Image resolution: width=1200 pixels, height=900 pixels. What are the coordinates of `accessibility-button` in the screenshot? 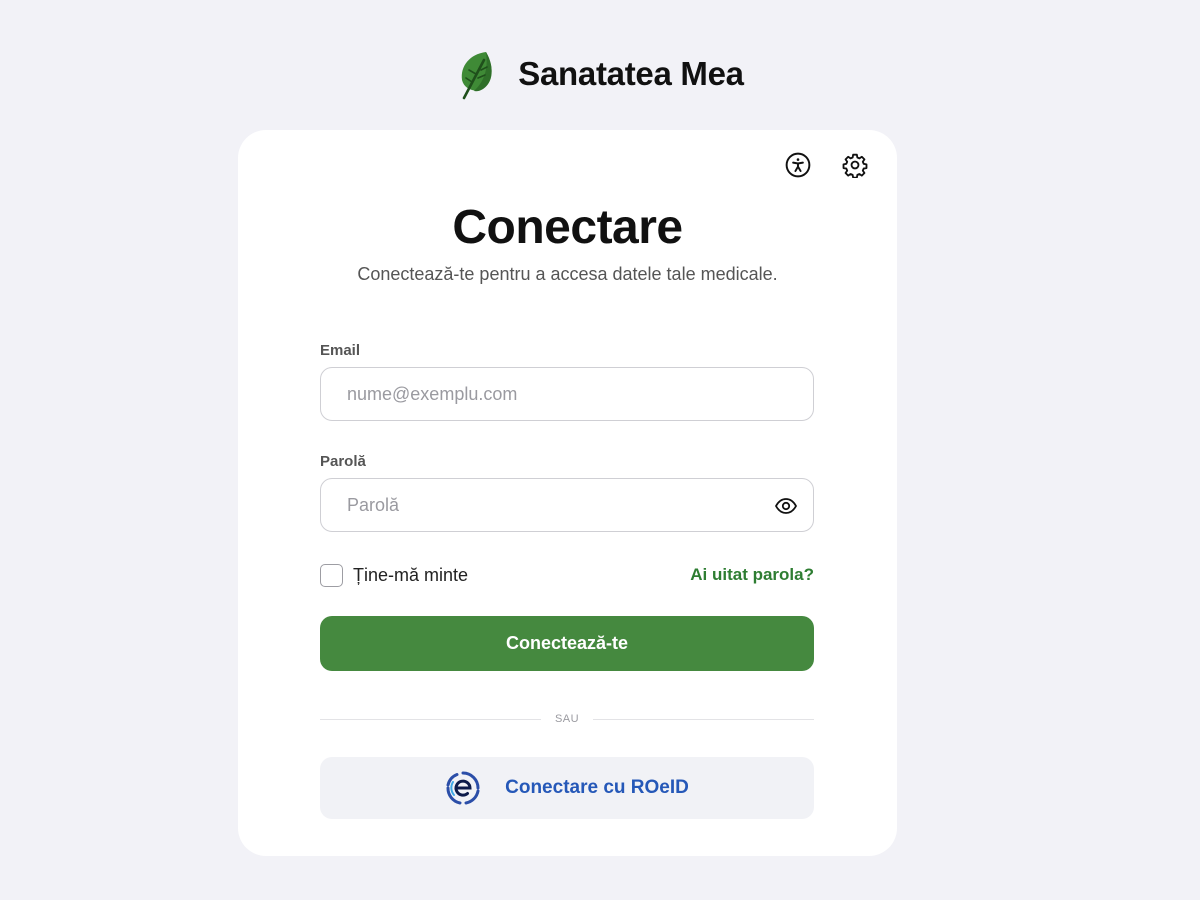 It's located at (798, 165).